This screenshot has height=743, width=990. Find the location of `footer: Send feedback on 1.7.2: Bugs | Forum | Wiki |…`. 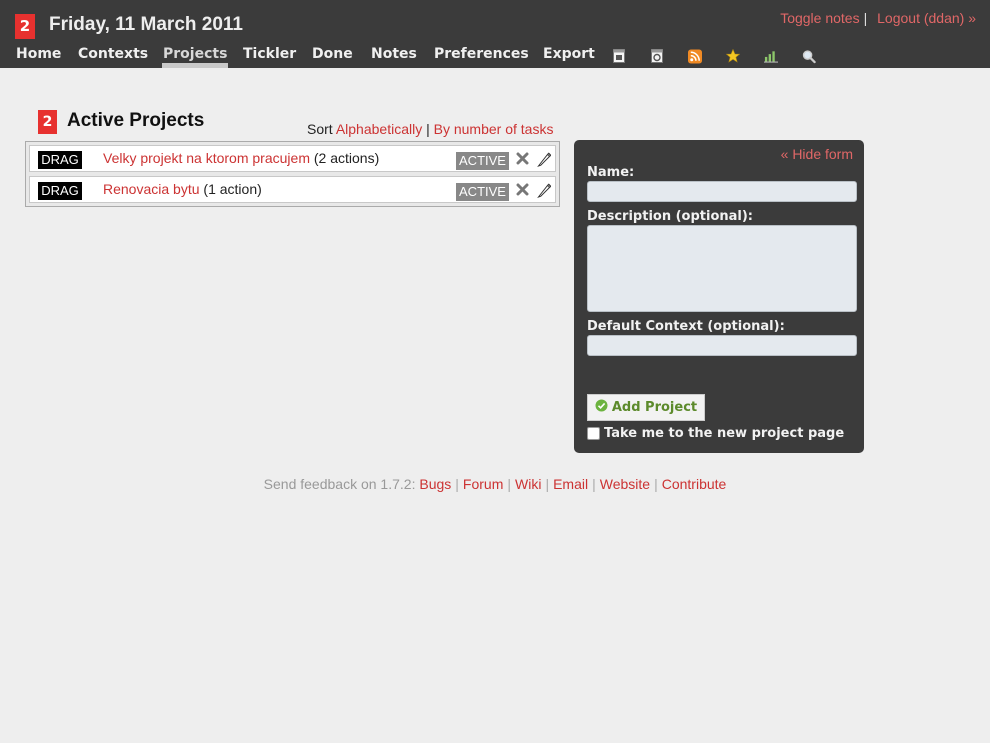

footer: Send feedback on 1.7.2: Bugs | Forum | Wiki |… is located at coordinates (495, 484).